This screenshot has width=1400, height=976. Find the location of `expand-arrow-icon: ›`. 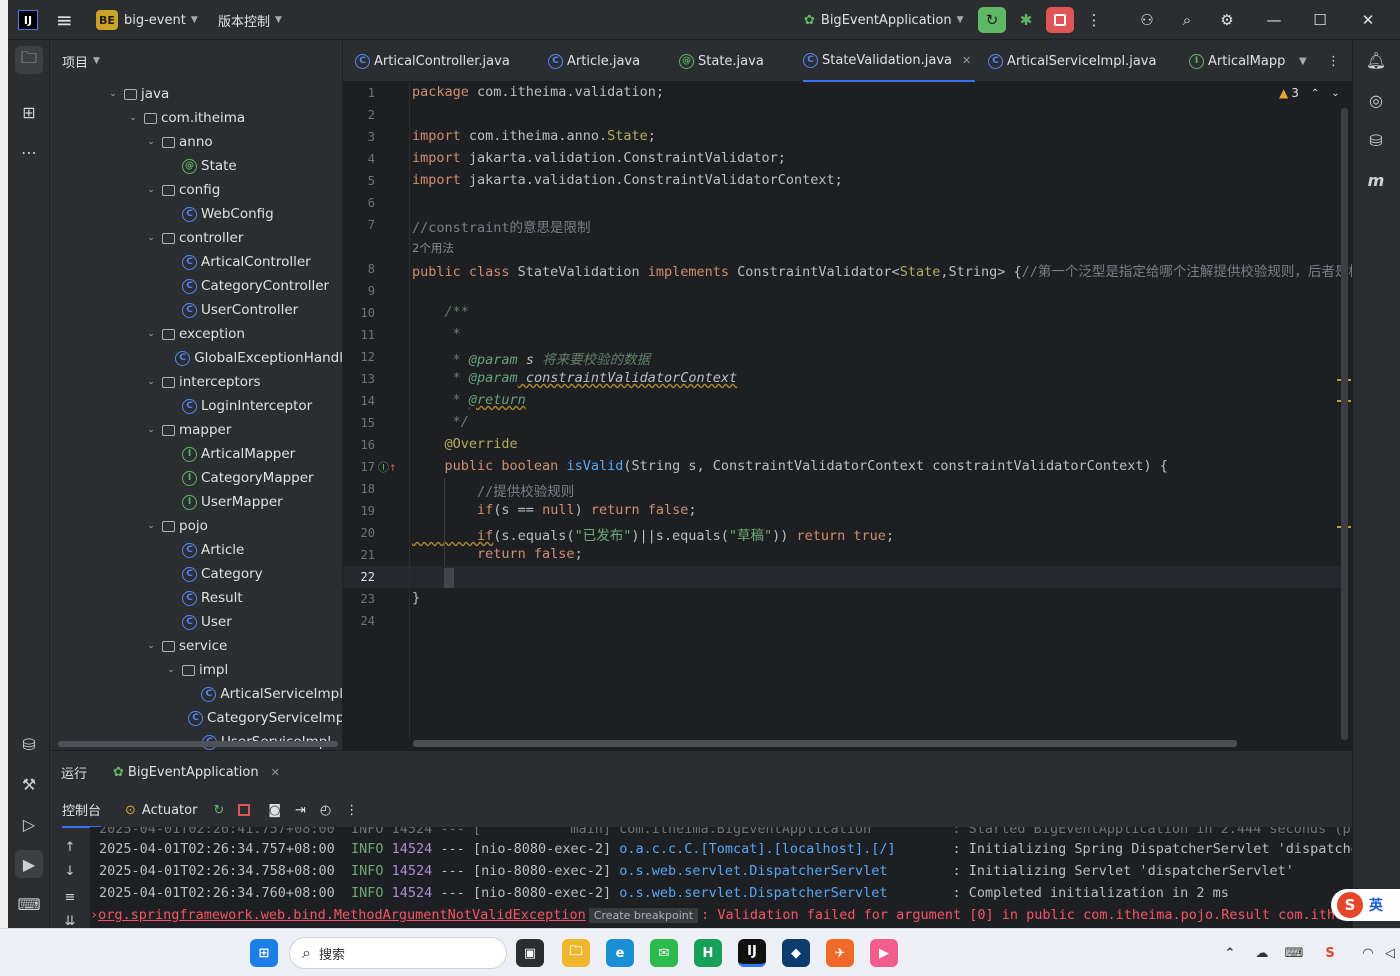

expand-arrow-icon: › is located at coordinates (94, 915).